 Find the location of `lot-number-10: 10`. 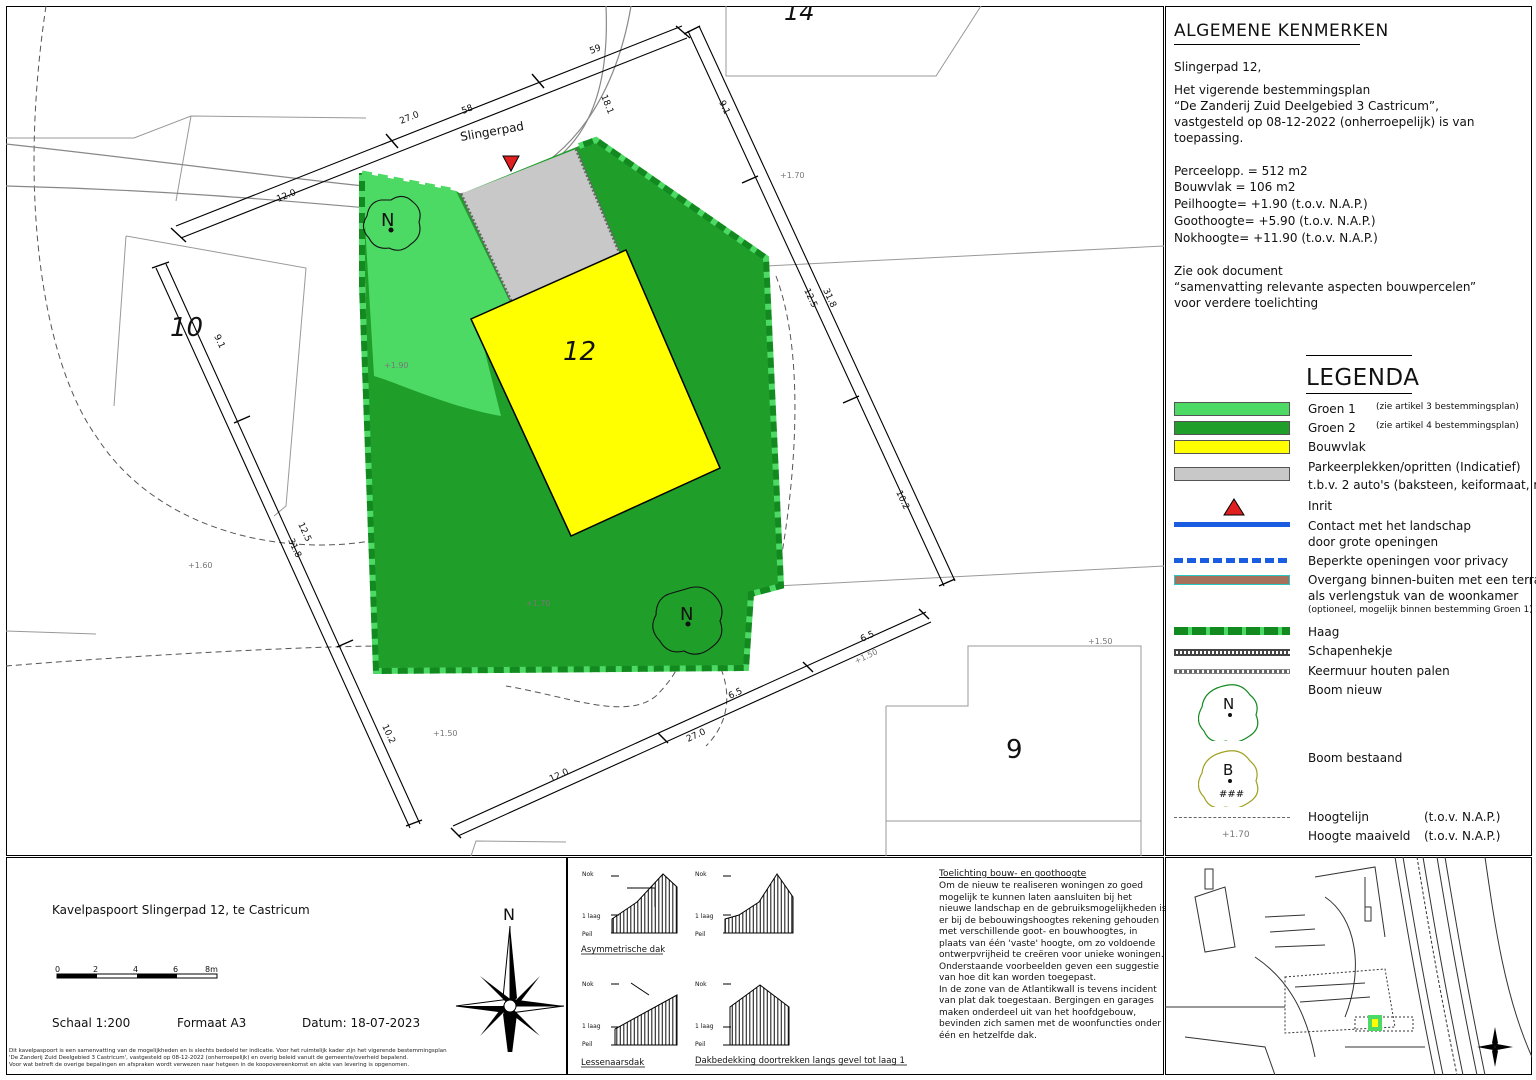

lot-number-10: 10 is located at coordinates (186, 328).